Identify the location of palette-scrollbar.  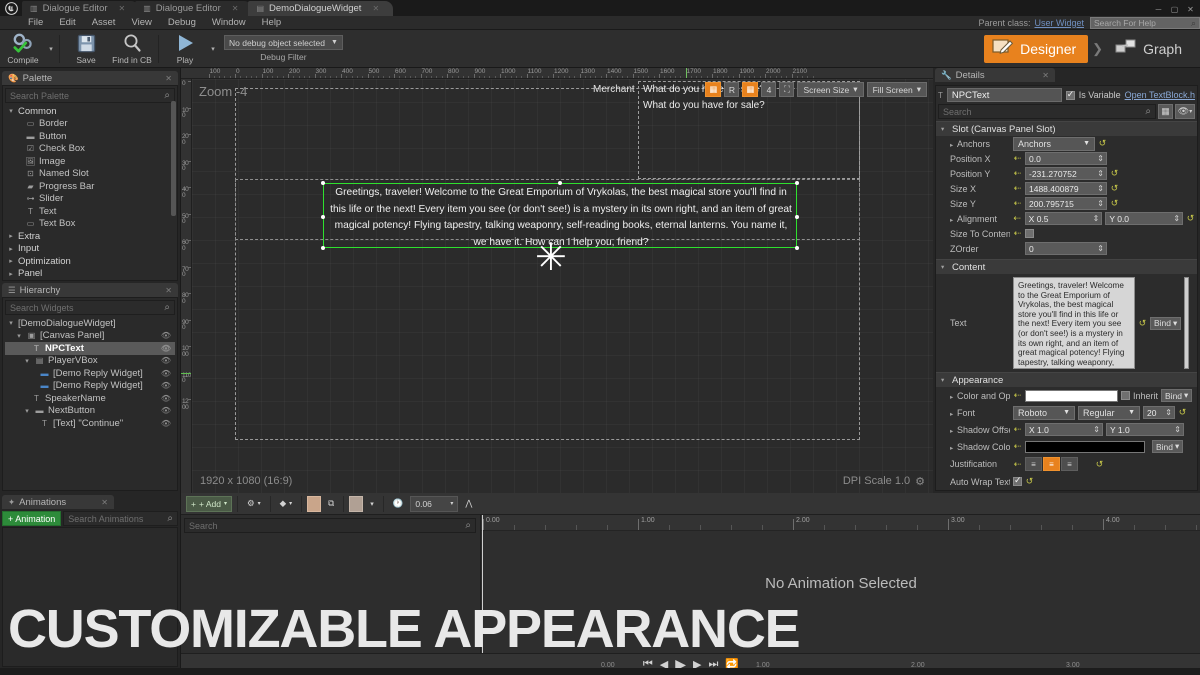
(173, 158).